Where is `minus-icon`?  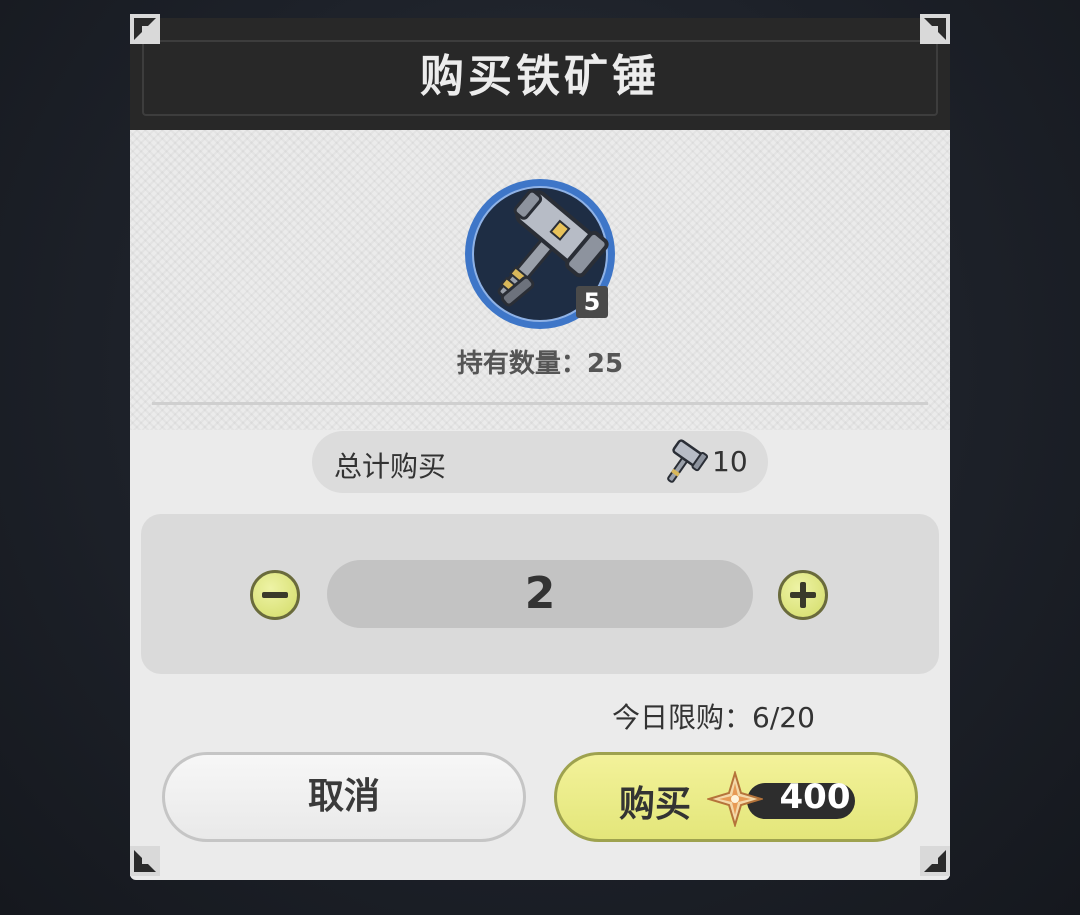 minus-icon is located at coordinates (275, 595).